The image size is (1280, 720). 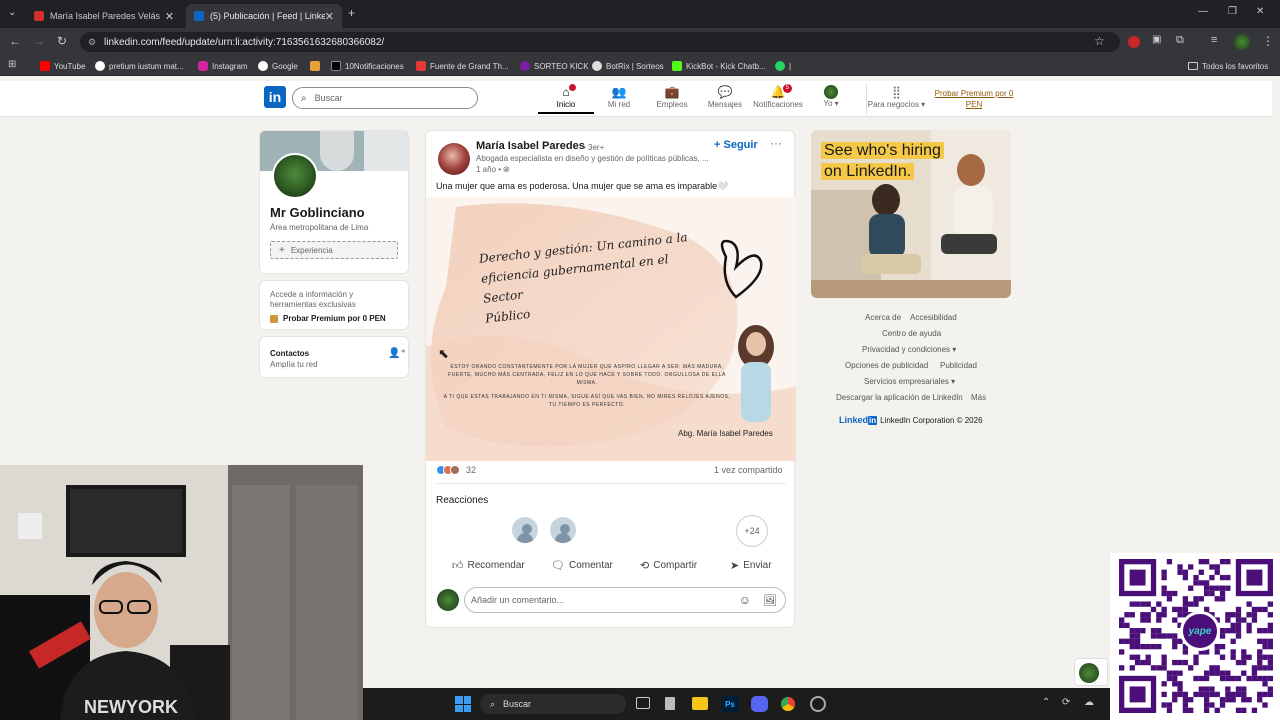 What do you see at coordinates (530, 146) in the screenshot?
I see `author-name: María Isabel Paredes` at bounding box center [530, 146].